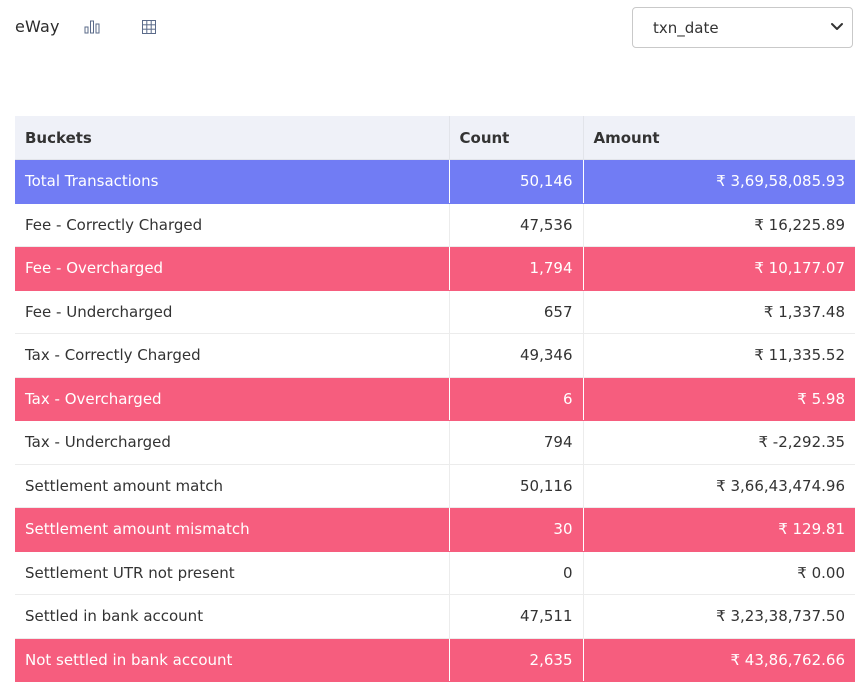 The width and height of the screenshot is (868, 688). I want to click on table-row: Settlement amount mismatch 30 ₹ 129.81, so click(435, 529).